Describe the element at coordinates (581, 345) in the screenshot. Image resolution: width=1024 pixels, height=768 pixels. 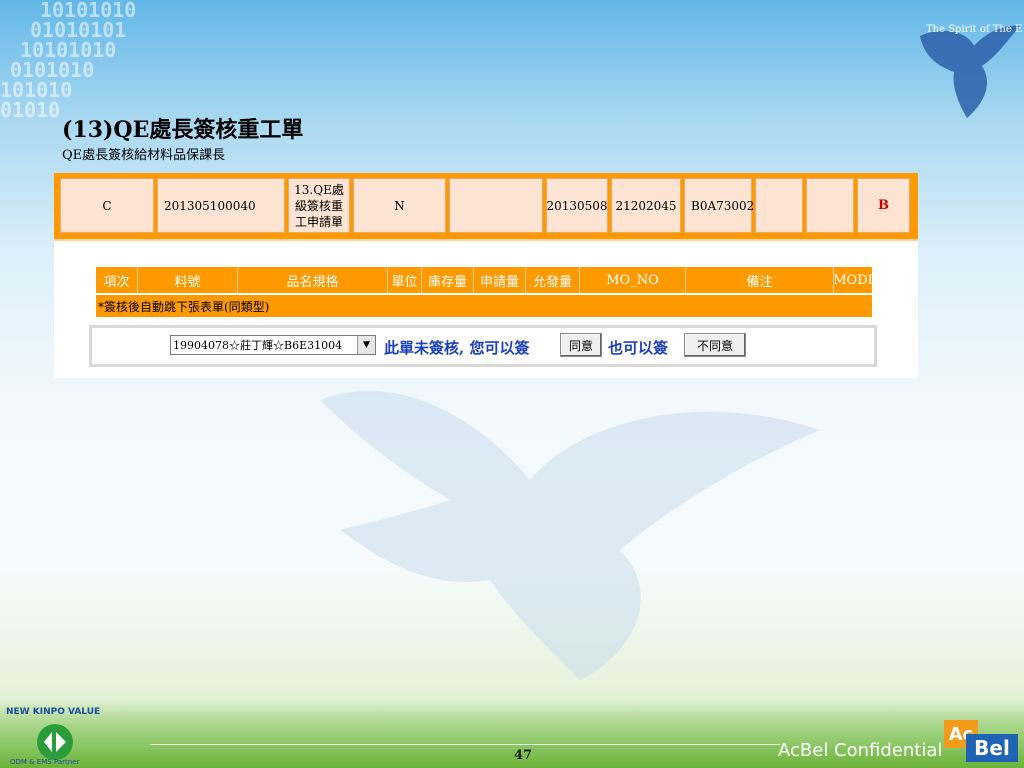
I see `agree-button: 同意` at that location.